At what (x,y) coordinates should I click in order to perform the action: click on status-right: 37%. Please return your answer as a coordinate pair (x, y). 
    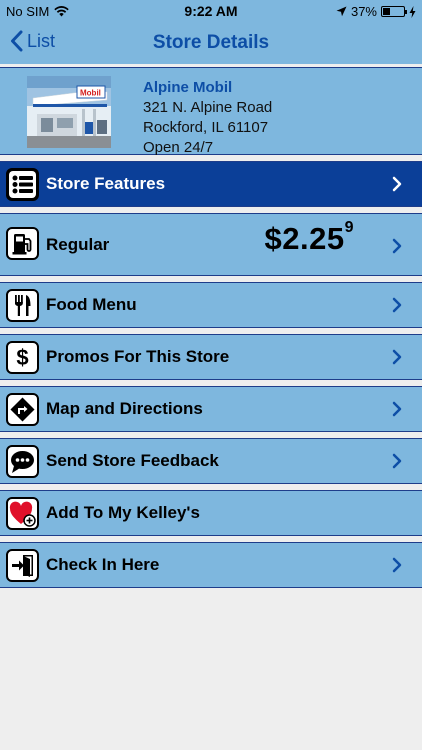
    Looking at the image, I should click on (376, 11).